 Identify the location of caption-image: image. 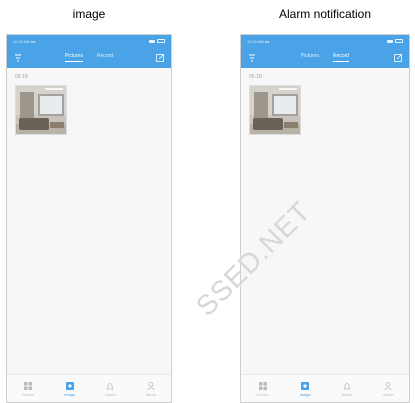
(89, 14).